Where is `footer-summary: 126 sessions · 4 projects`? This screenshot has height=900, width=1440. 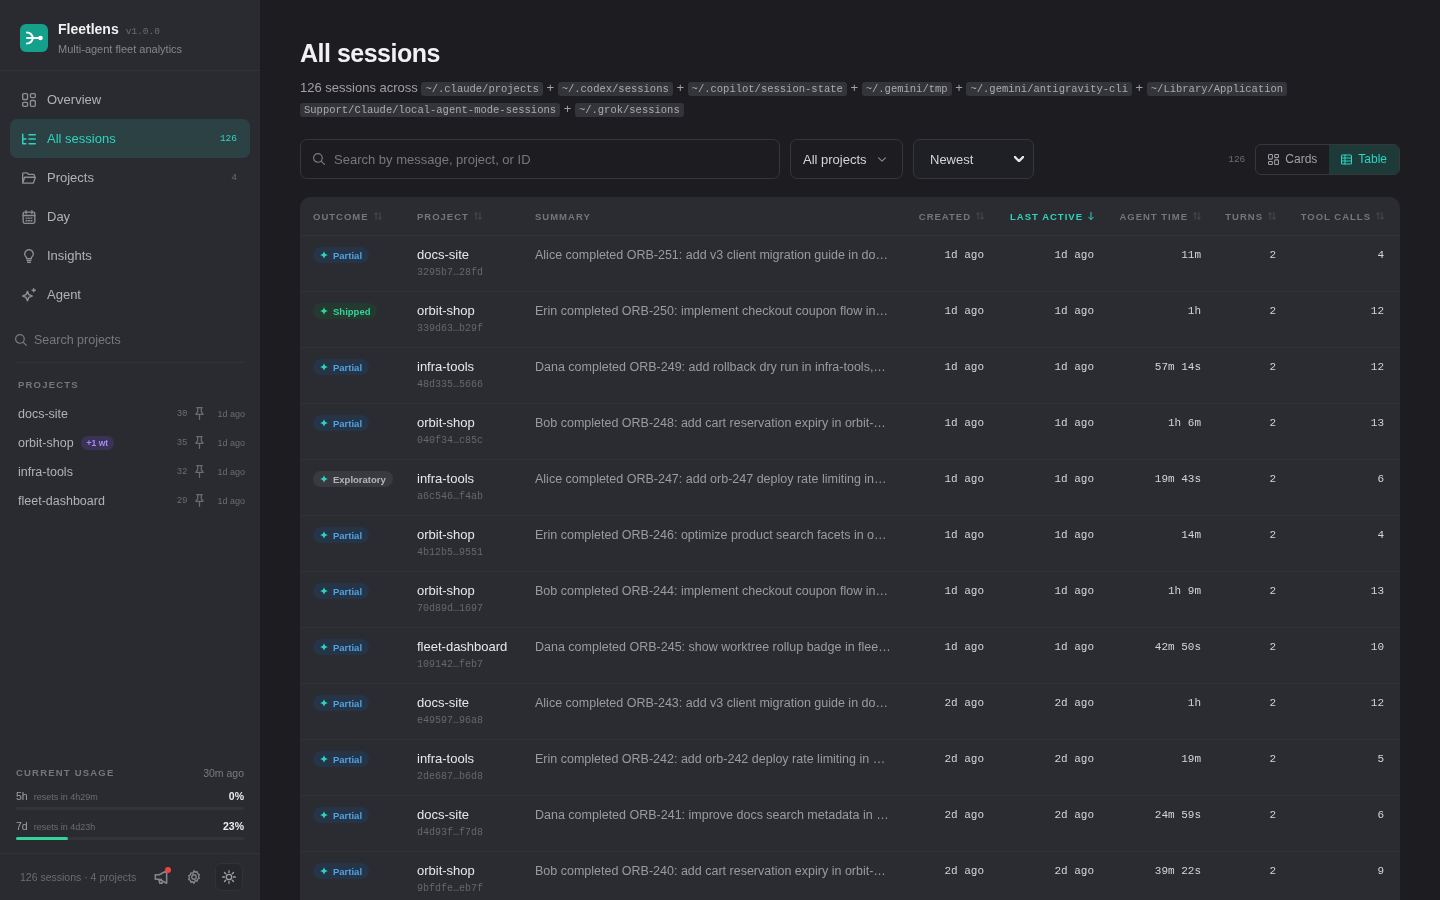 footer-summary: 126 sessions · 4 projects is located at coordinates (78, 877).